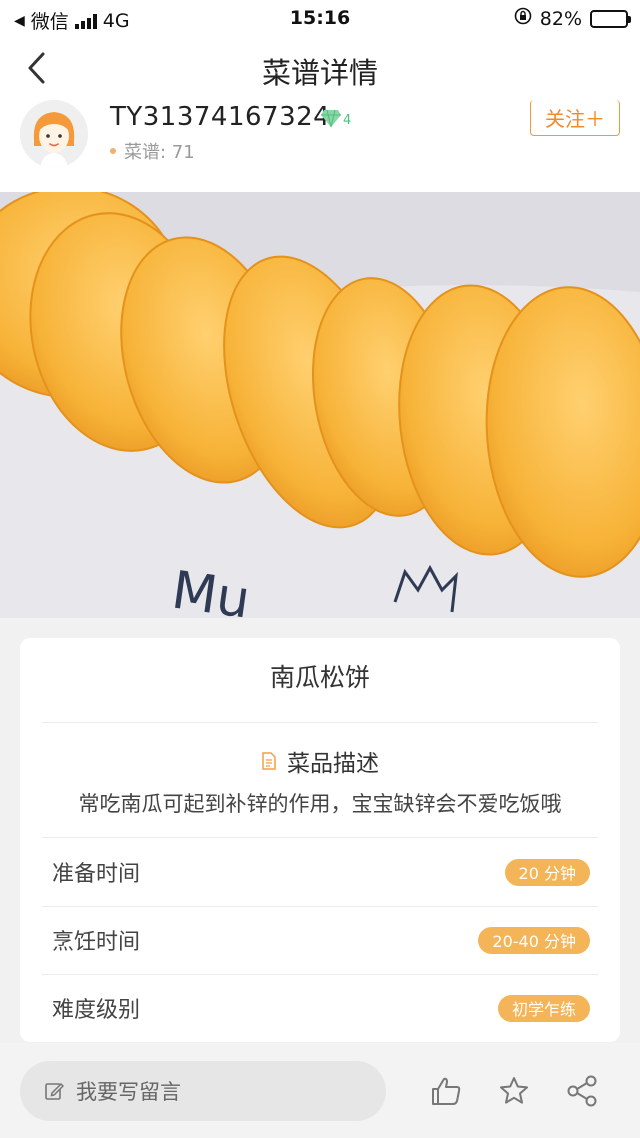 The height and width of the screenshot is (1138, 640). I want to click on edit-icon, so click(54, 1091).